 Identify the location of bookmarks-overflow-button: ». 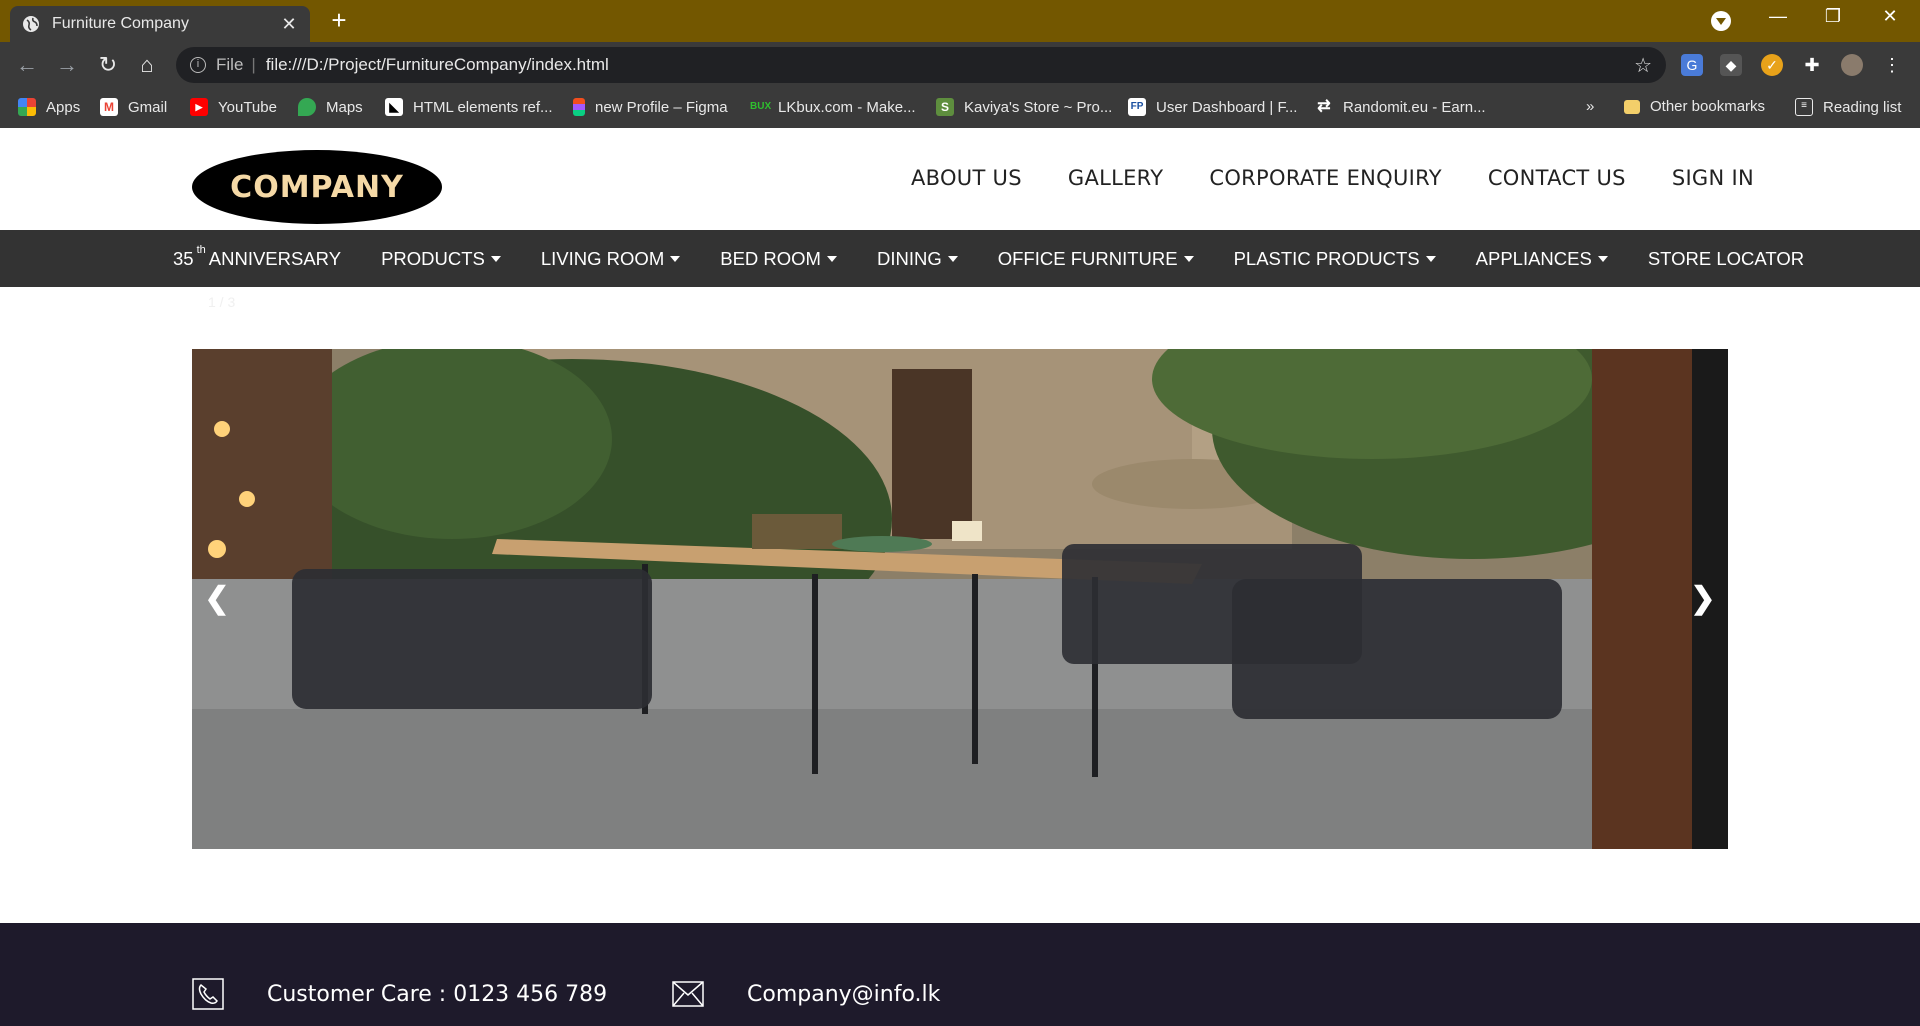
(1590, 106).